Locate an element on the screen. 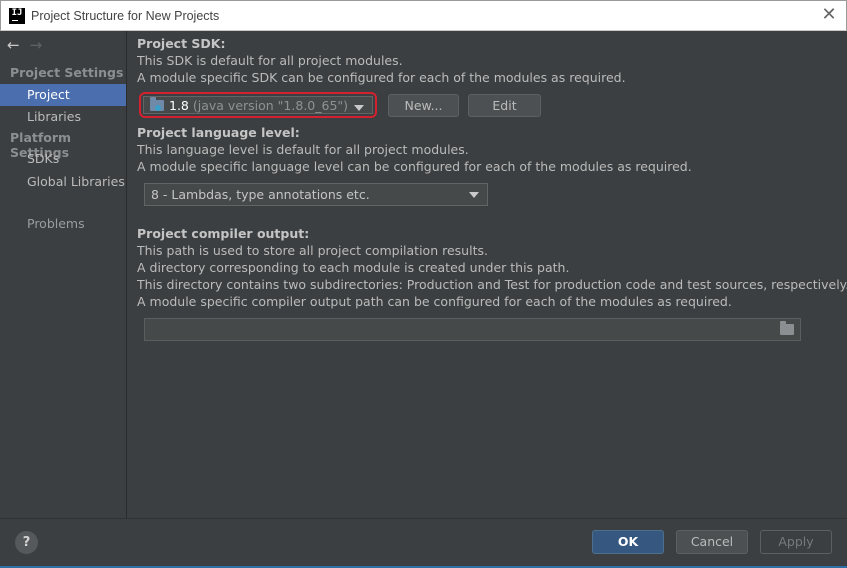  sdk-heading: Project SDK: is located at coordinates (181, 43).